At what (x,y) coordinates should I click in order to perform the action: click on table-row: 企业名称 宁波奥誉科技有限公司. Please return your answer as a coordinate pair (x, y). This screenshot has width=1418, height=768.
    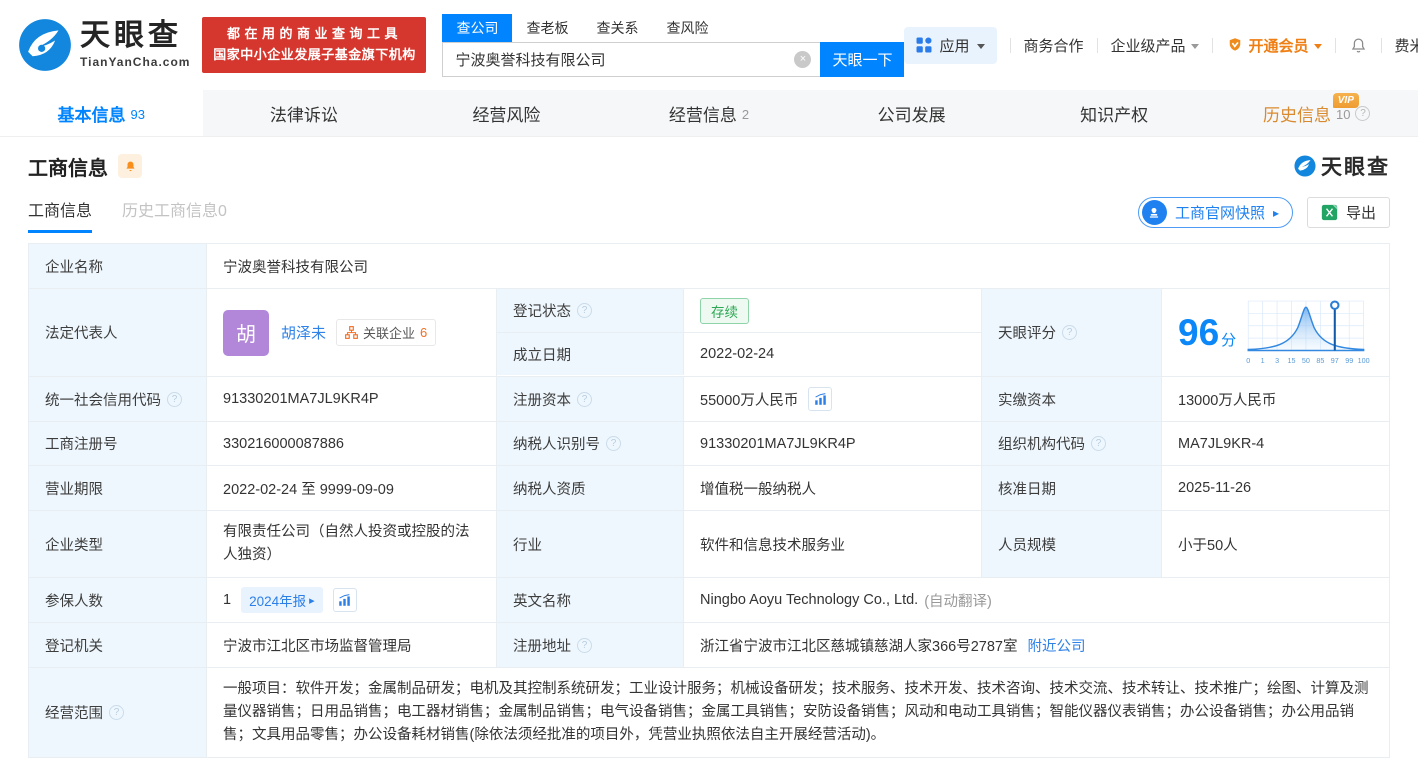
    Looking at the image, I should click on (709, 266).